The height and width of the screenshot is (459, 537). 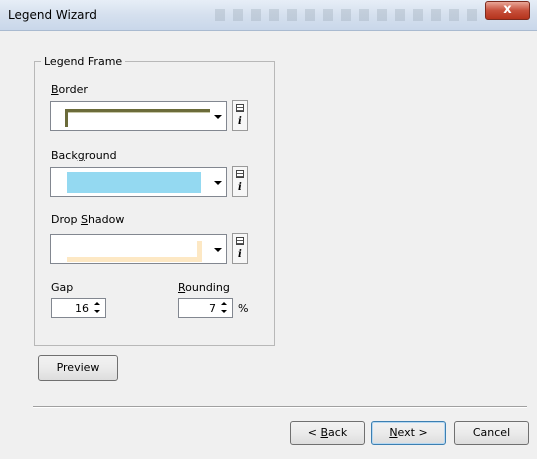 What do you see at coordinates (205, 308) in the screenshot?
I see `rounding-spinner: 7` at bounding box center [205, 308].